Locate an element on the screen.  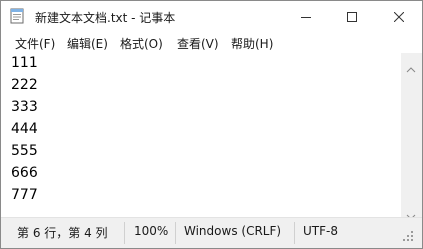
text-line: 666 is located at coordinates (24, 173).